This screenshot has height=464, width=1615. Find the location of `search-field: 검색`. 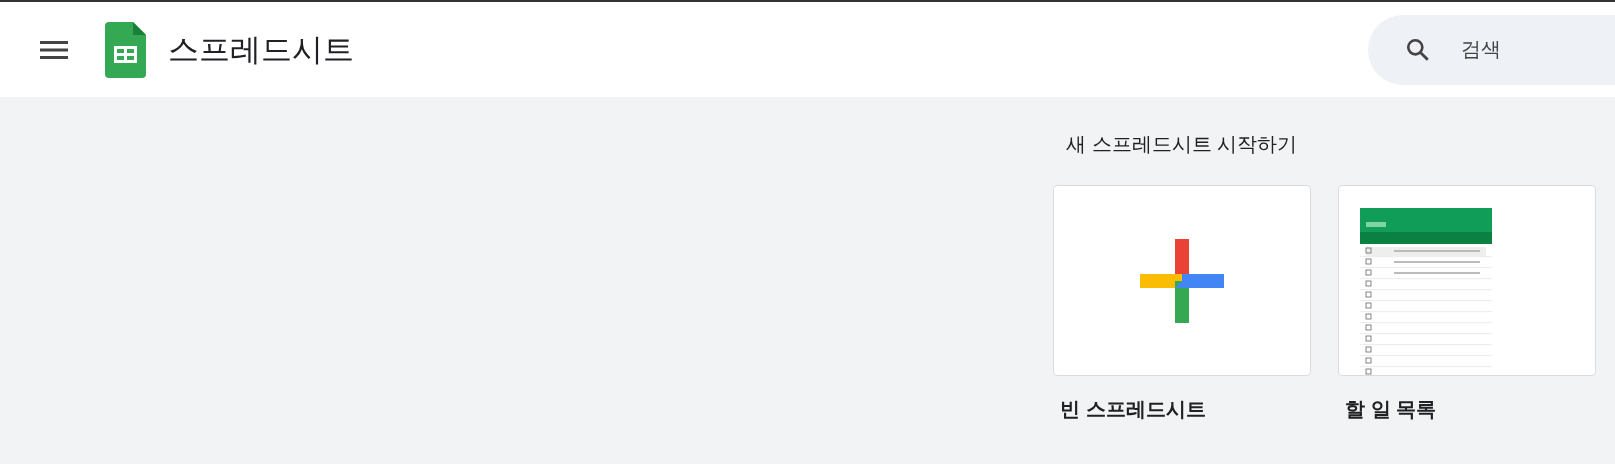

search-field: 검색 is located at coordinates (1491, 49).